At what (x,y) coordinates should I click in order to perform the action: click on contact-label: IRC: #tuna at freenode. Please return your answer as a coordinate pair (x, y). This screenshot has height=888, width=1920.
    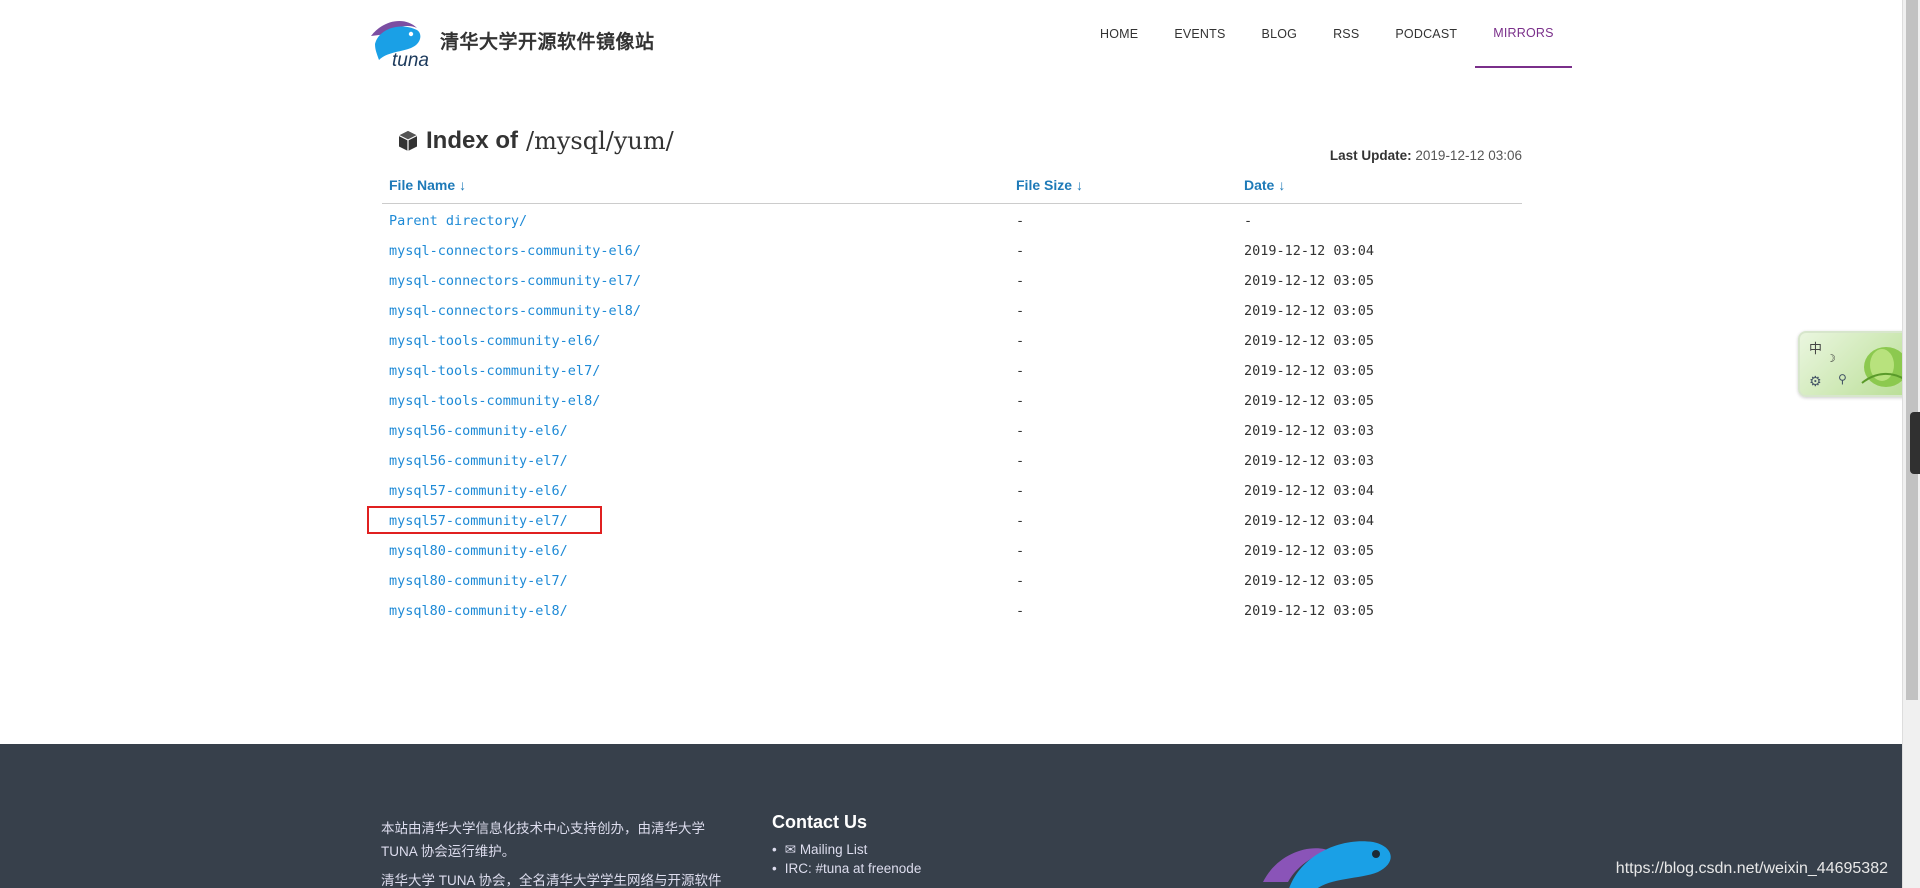
    Looking at the image, I should click on (853, 868).